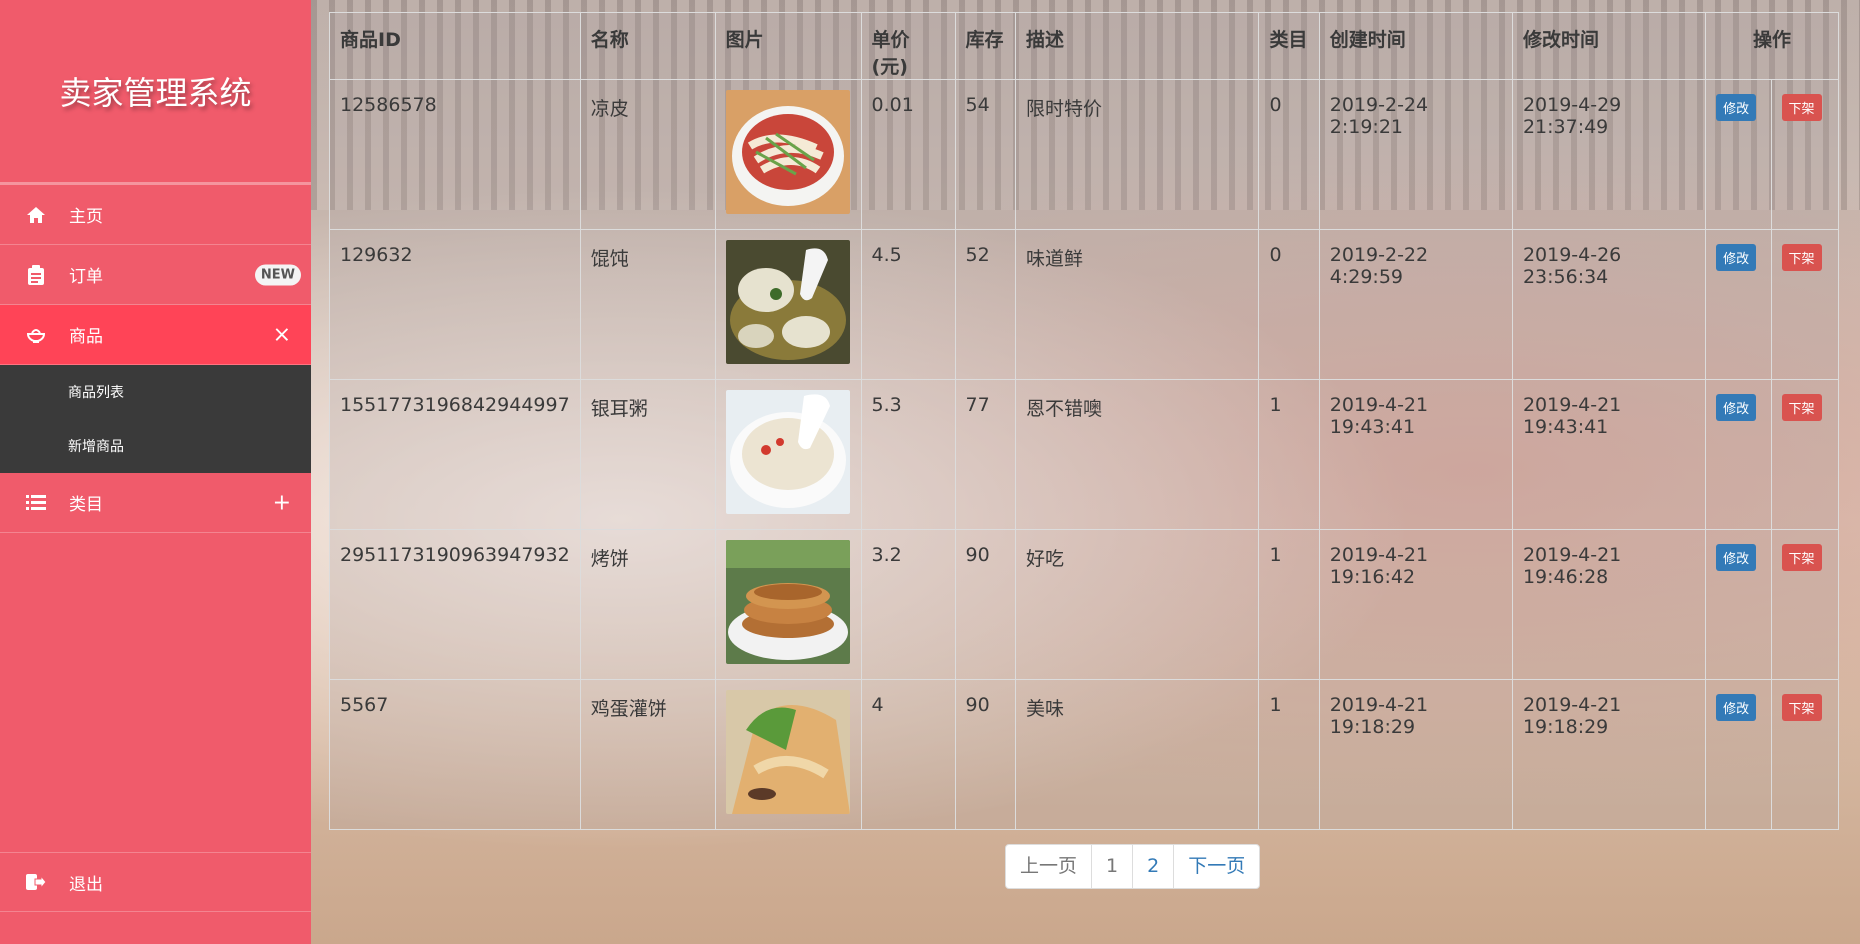  I want to click on sidebar-item-products: 商品 ×, so click(155, 335).